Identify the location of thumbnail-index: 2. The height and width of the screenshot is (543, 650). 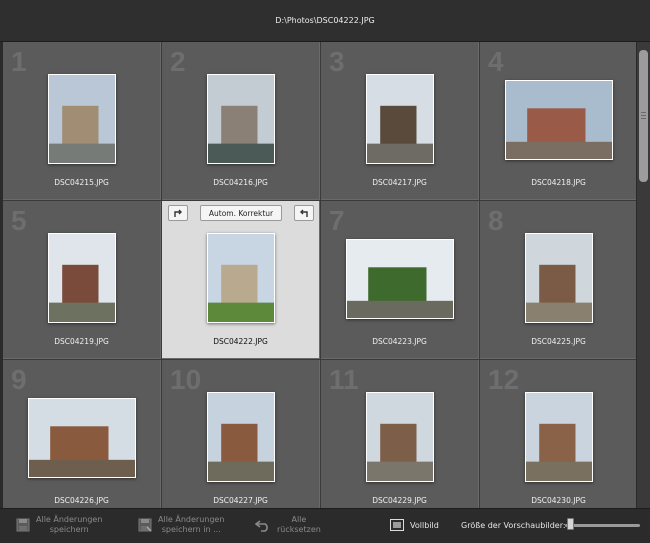
(178, 61).